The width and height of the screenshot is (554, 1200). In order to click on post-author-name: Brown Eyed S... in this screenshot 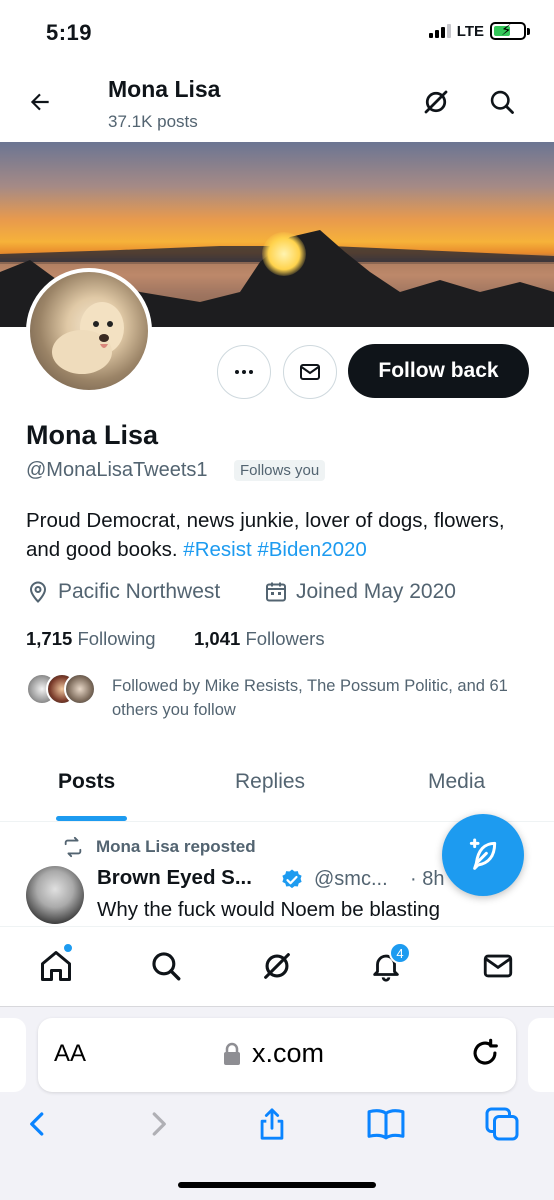, I will do `click(174, 878)`.